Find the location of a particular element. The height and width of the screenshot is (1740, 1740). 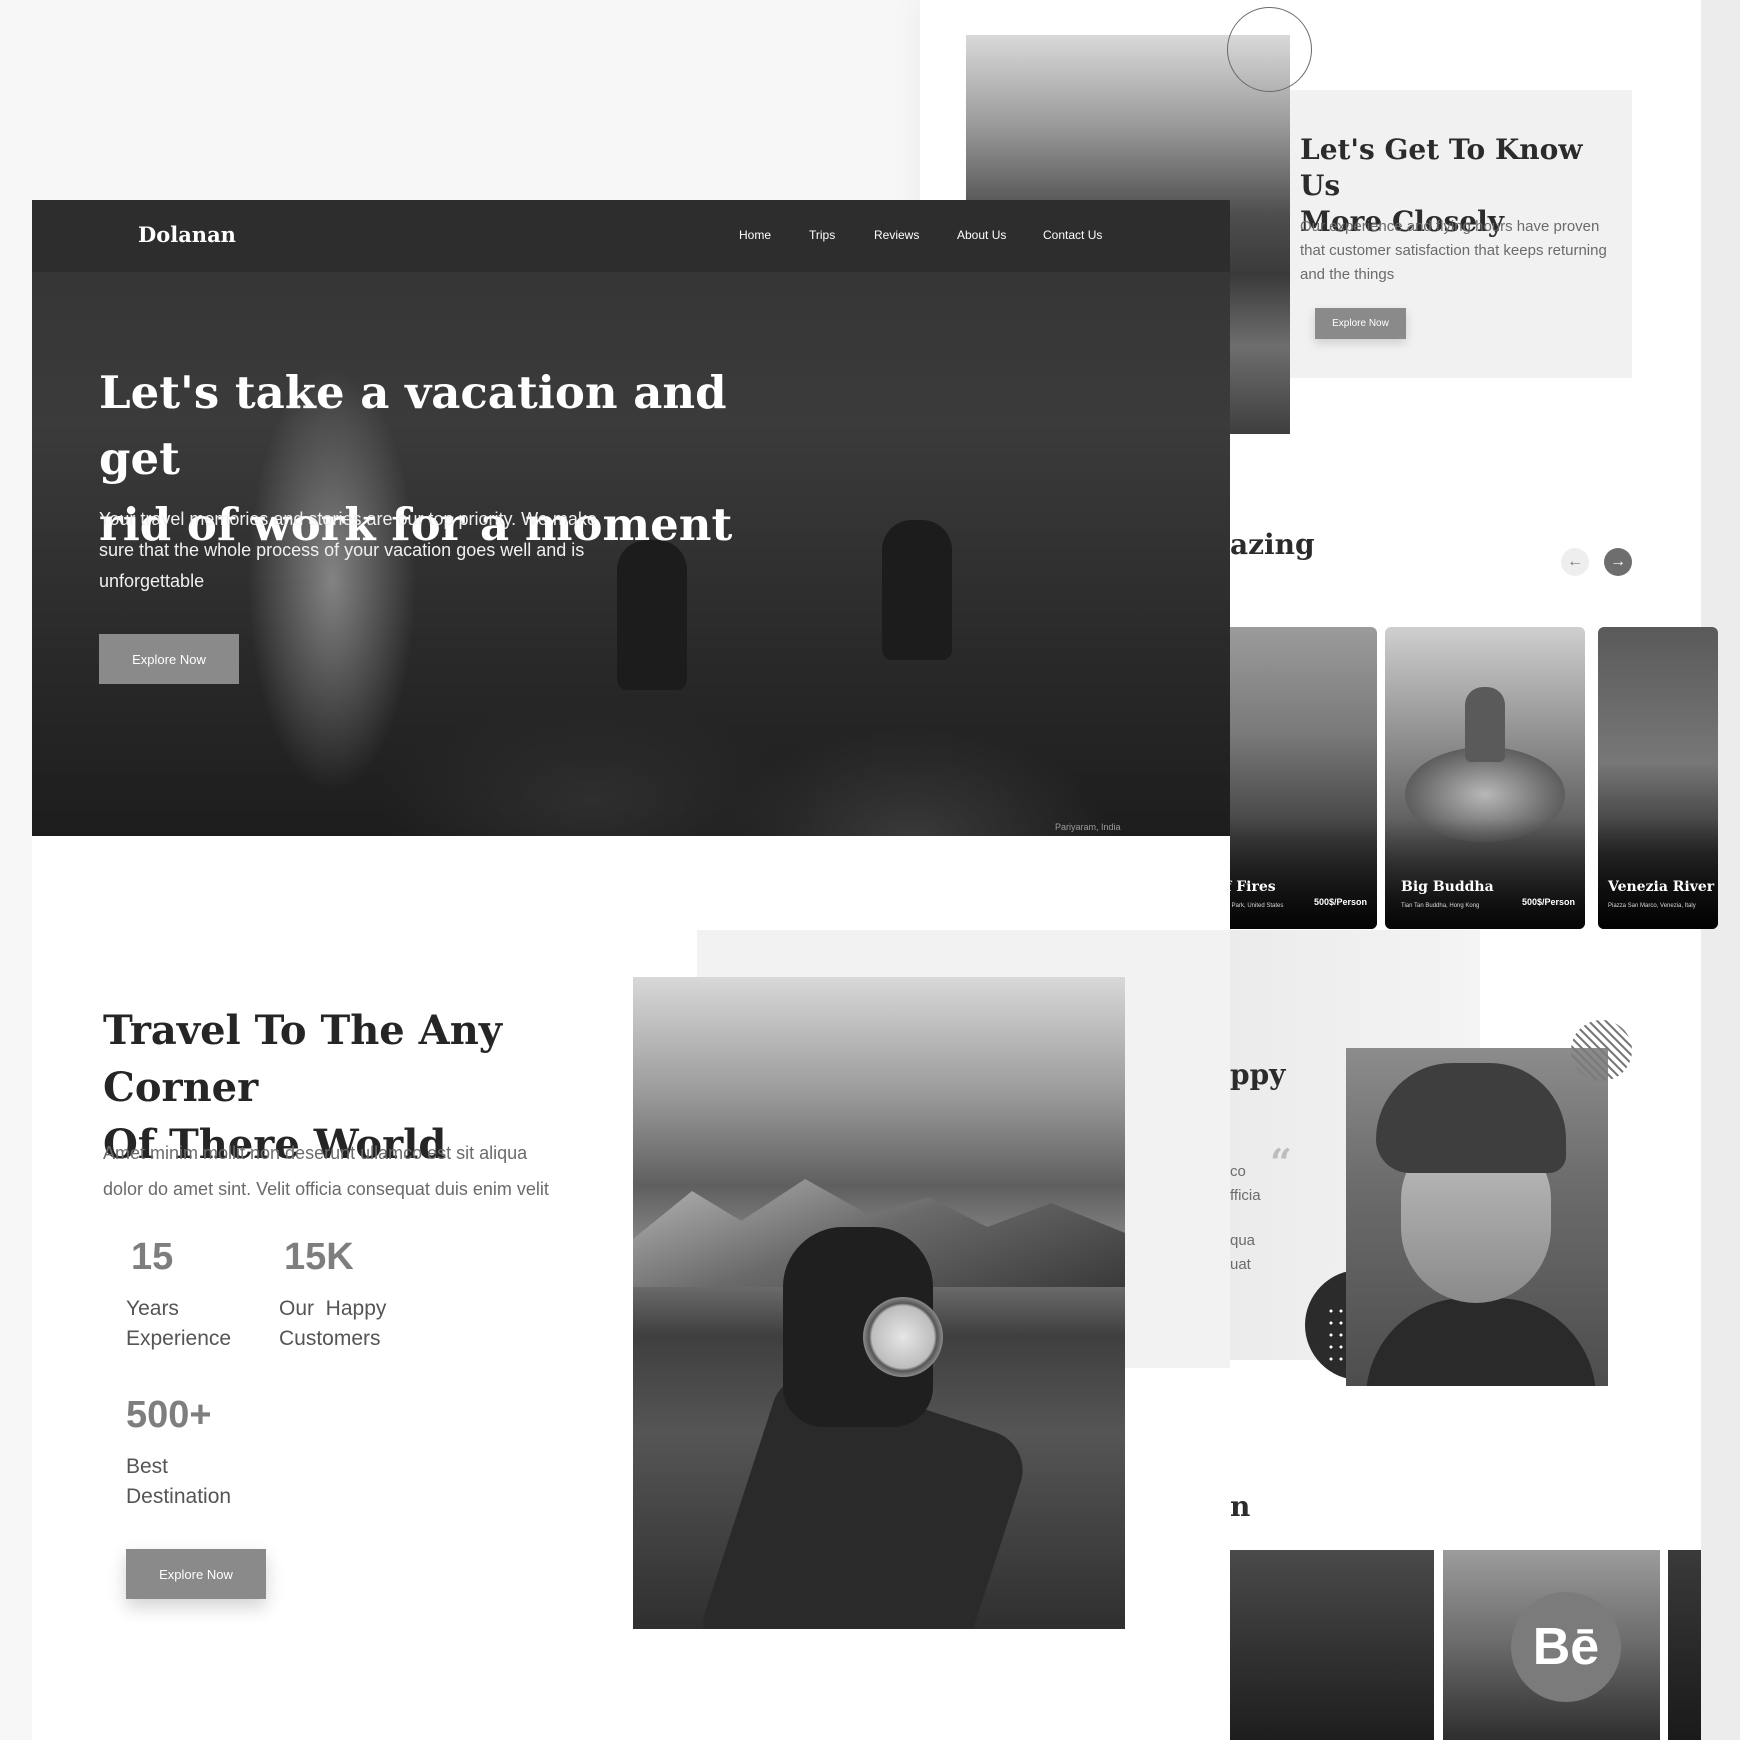

travel-title-line: Travel To The Any Corner is located at coordinates (303, 1059).